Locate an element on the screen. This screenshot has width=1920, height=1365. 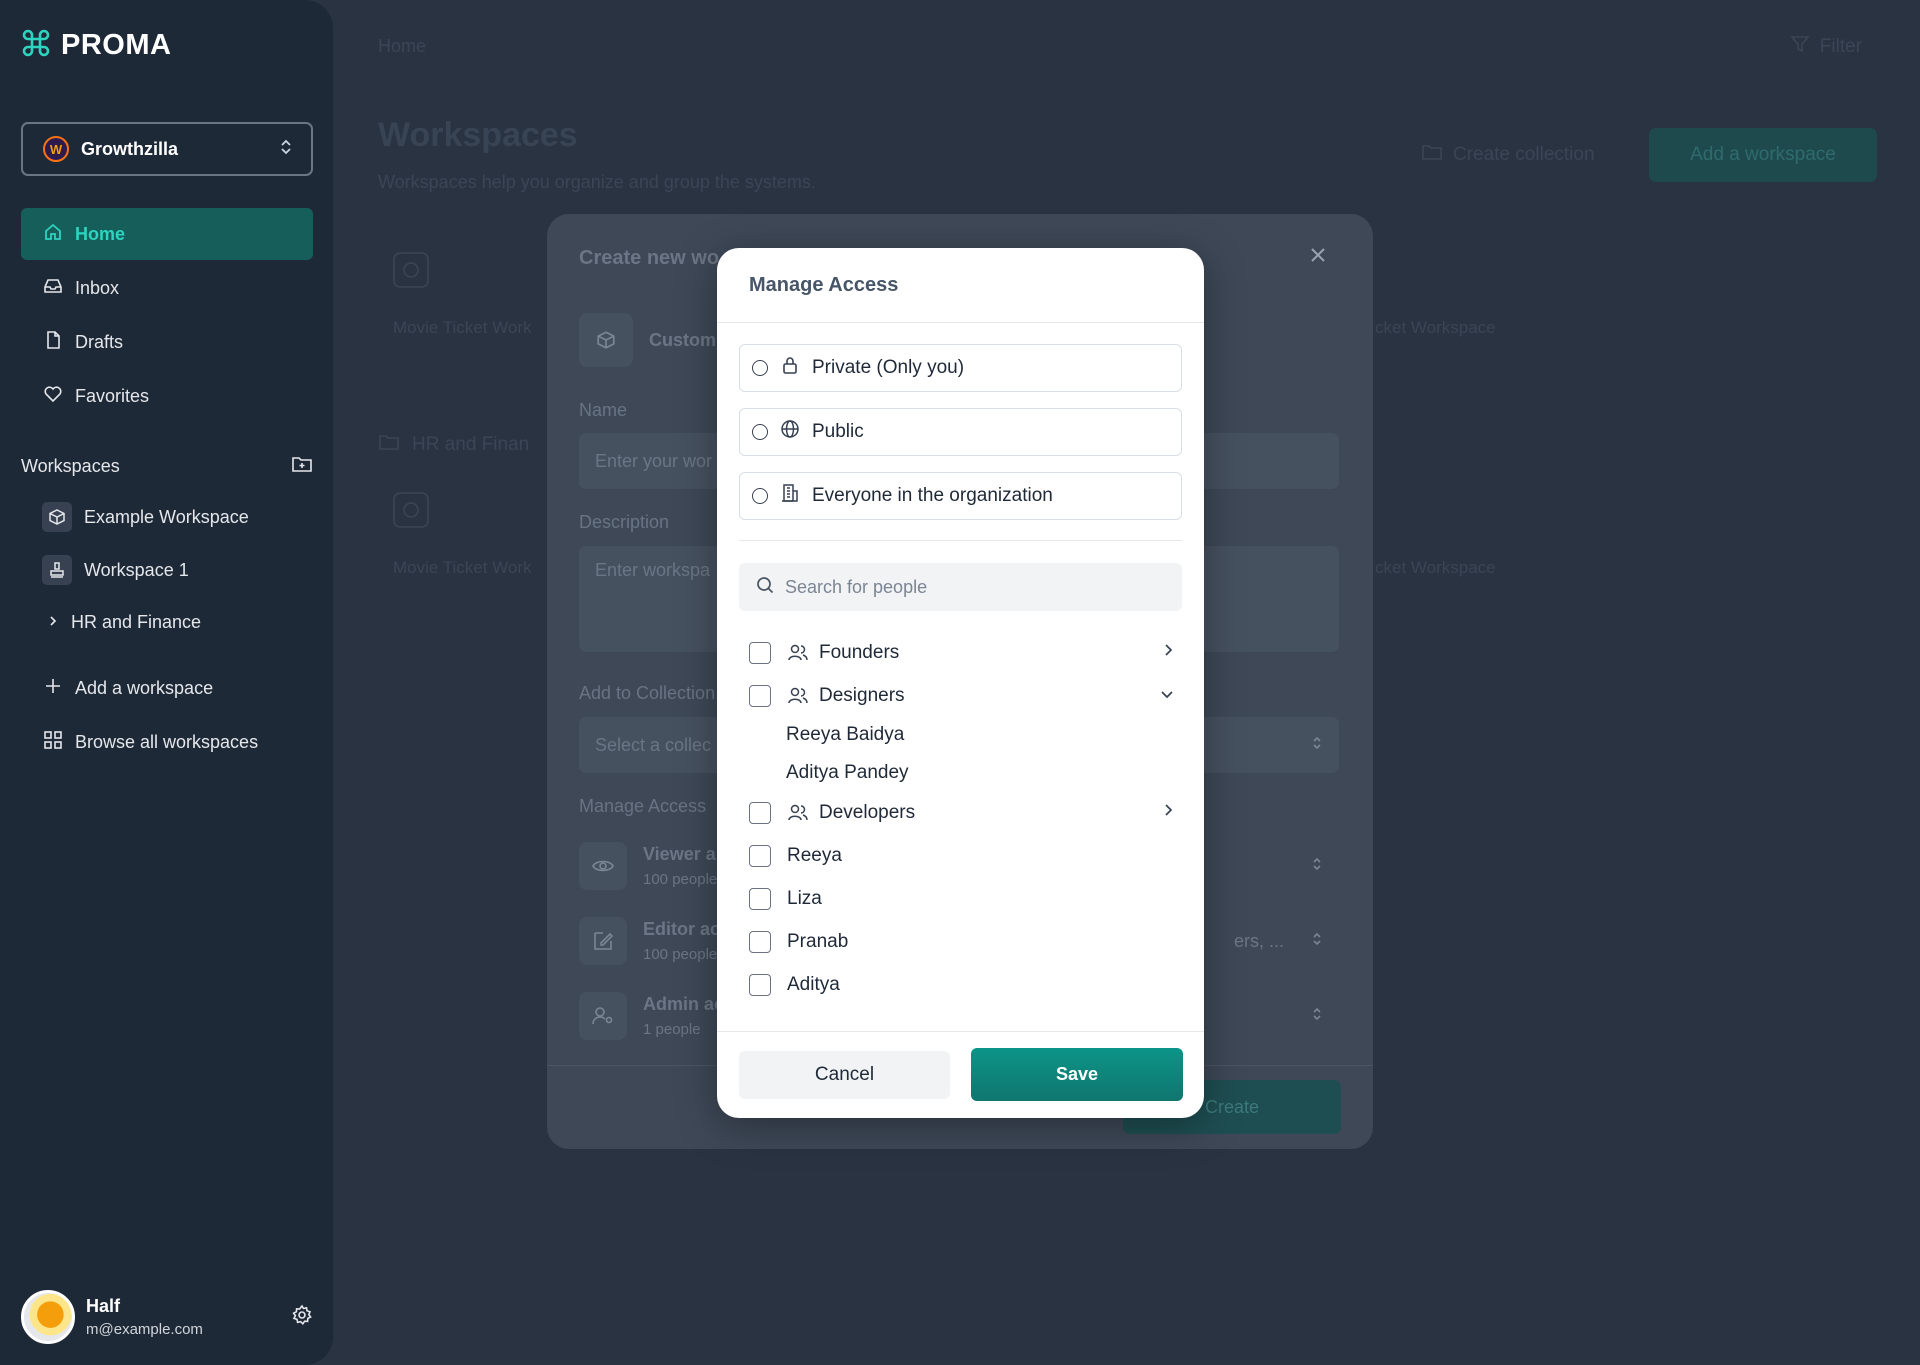
access-option-organization: Everyone in the organization is located at coordinates (960, 496).